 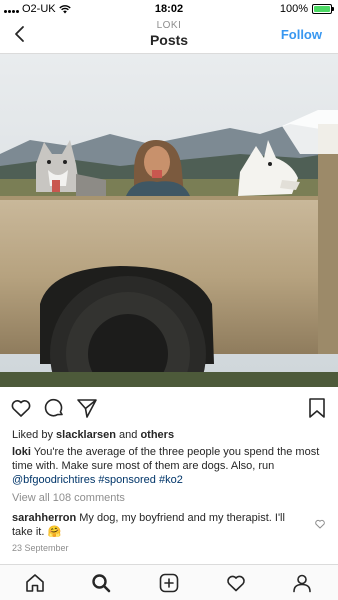 I want to click on post-header: LOKI Posts Follow, so click(x=169, y=36).